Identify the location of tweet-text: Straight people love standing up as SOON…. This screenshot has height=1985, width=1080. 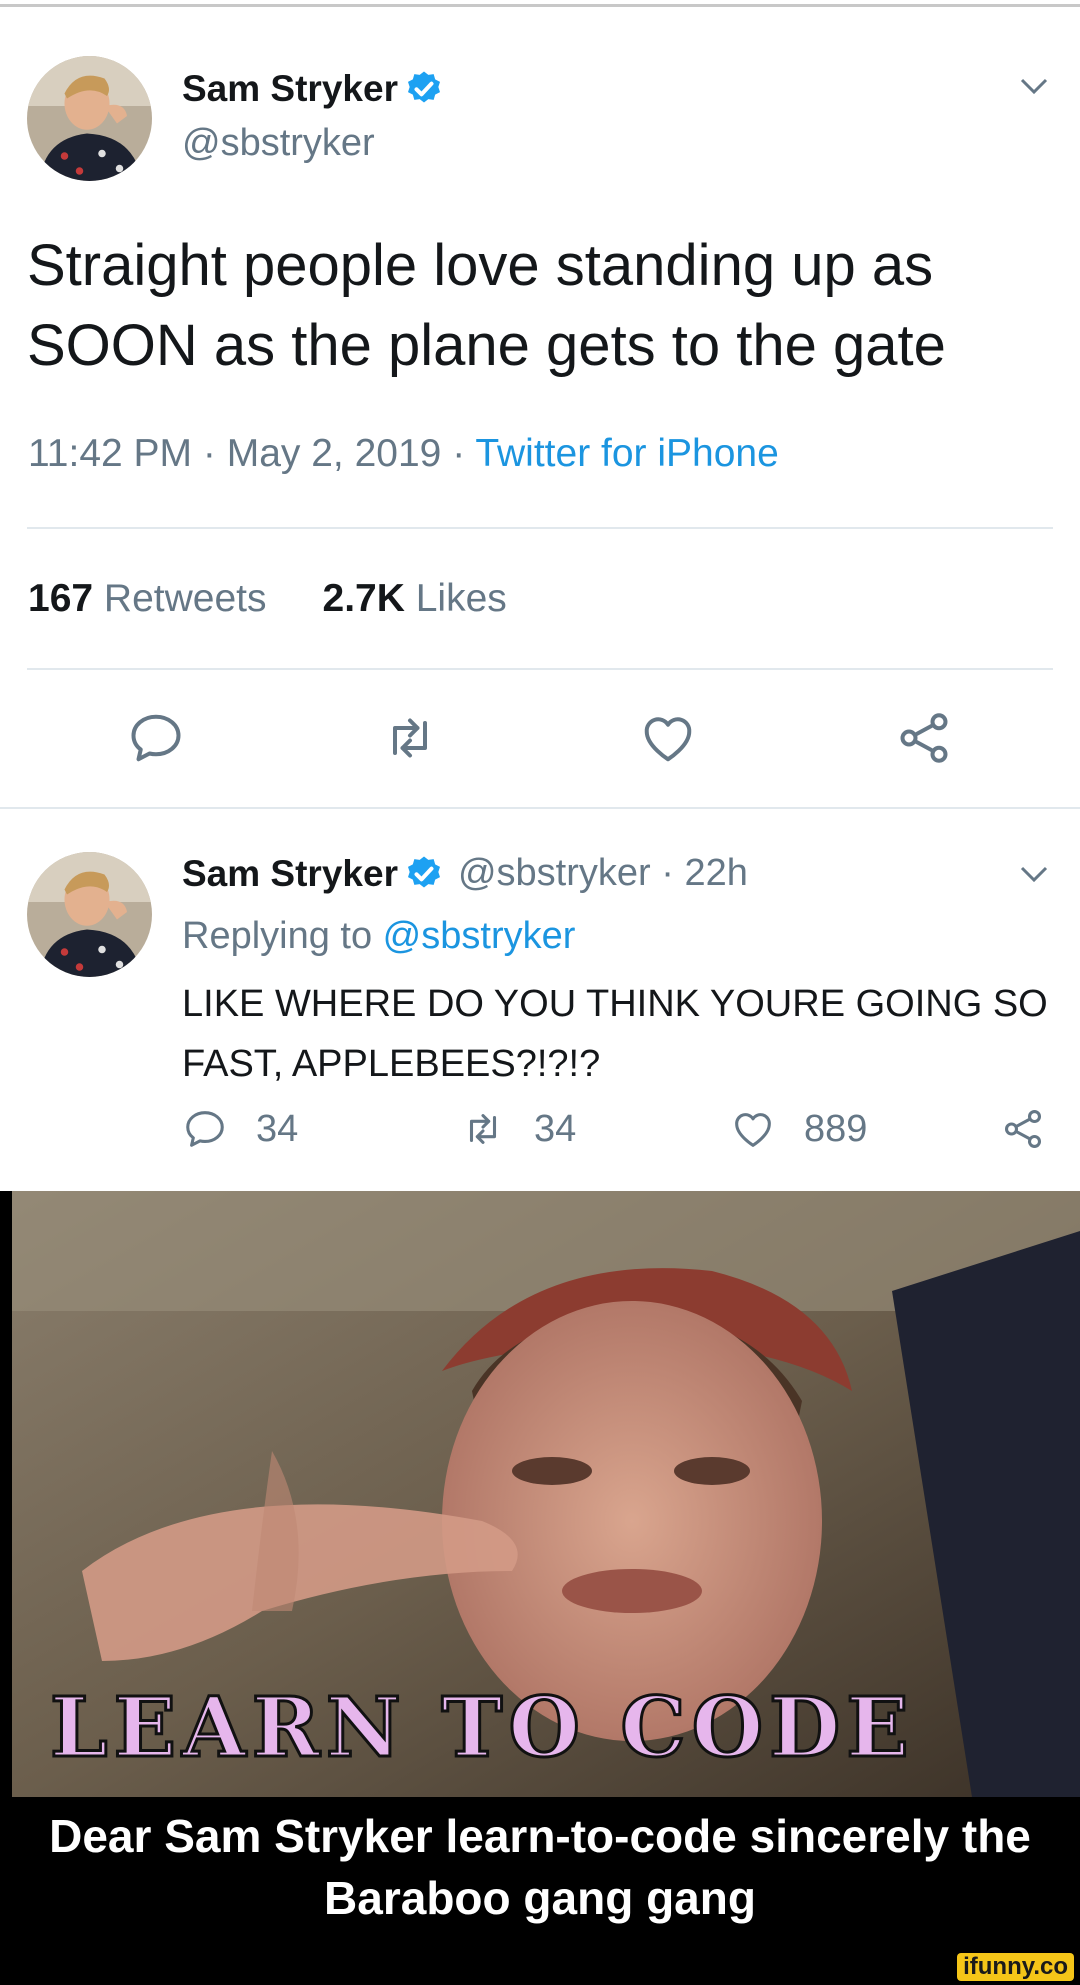
(486, 305).